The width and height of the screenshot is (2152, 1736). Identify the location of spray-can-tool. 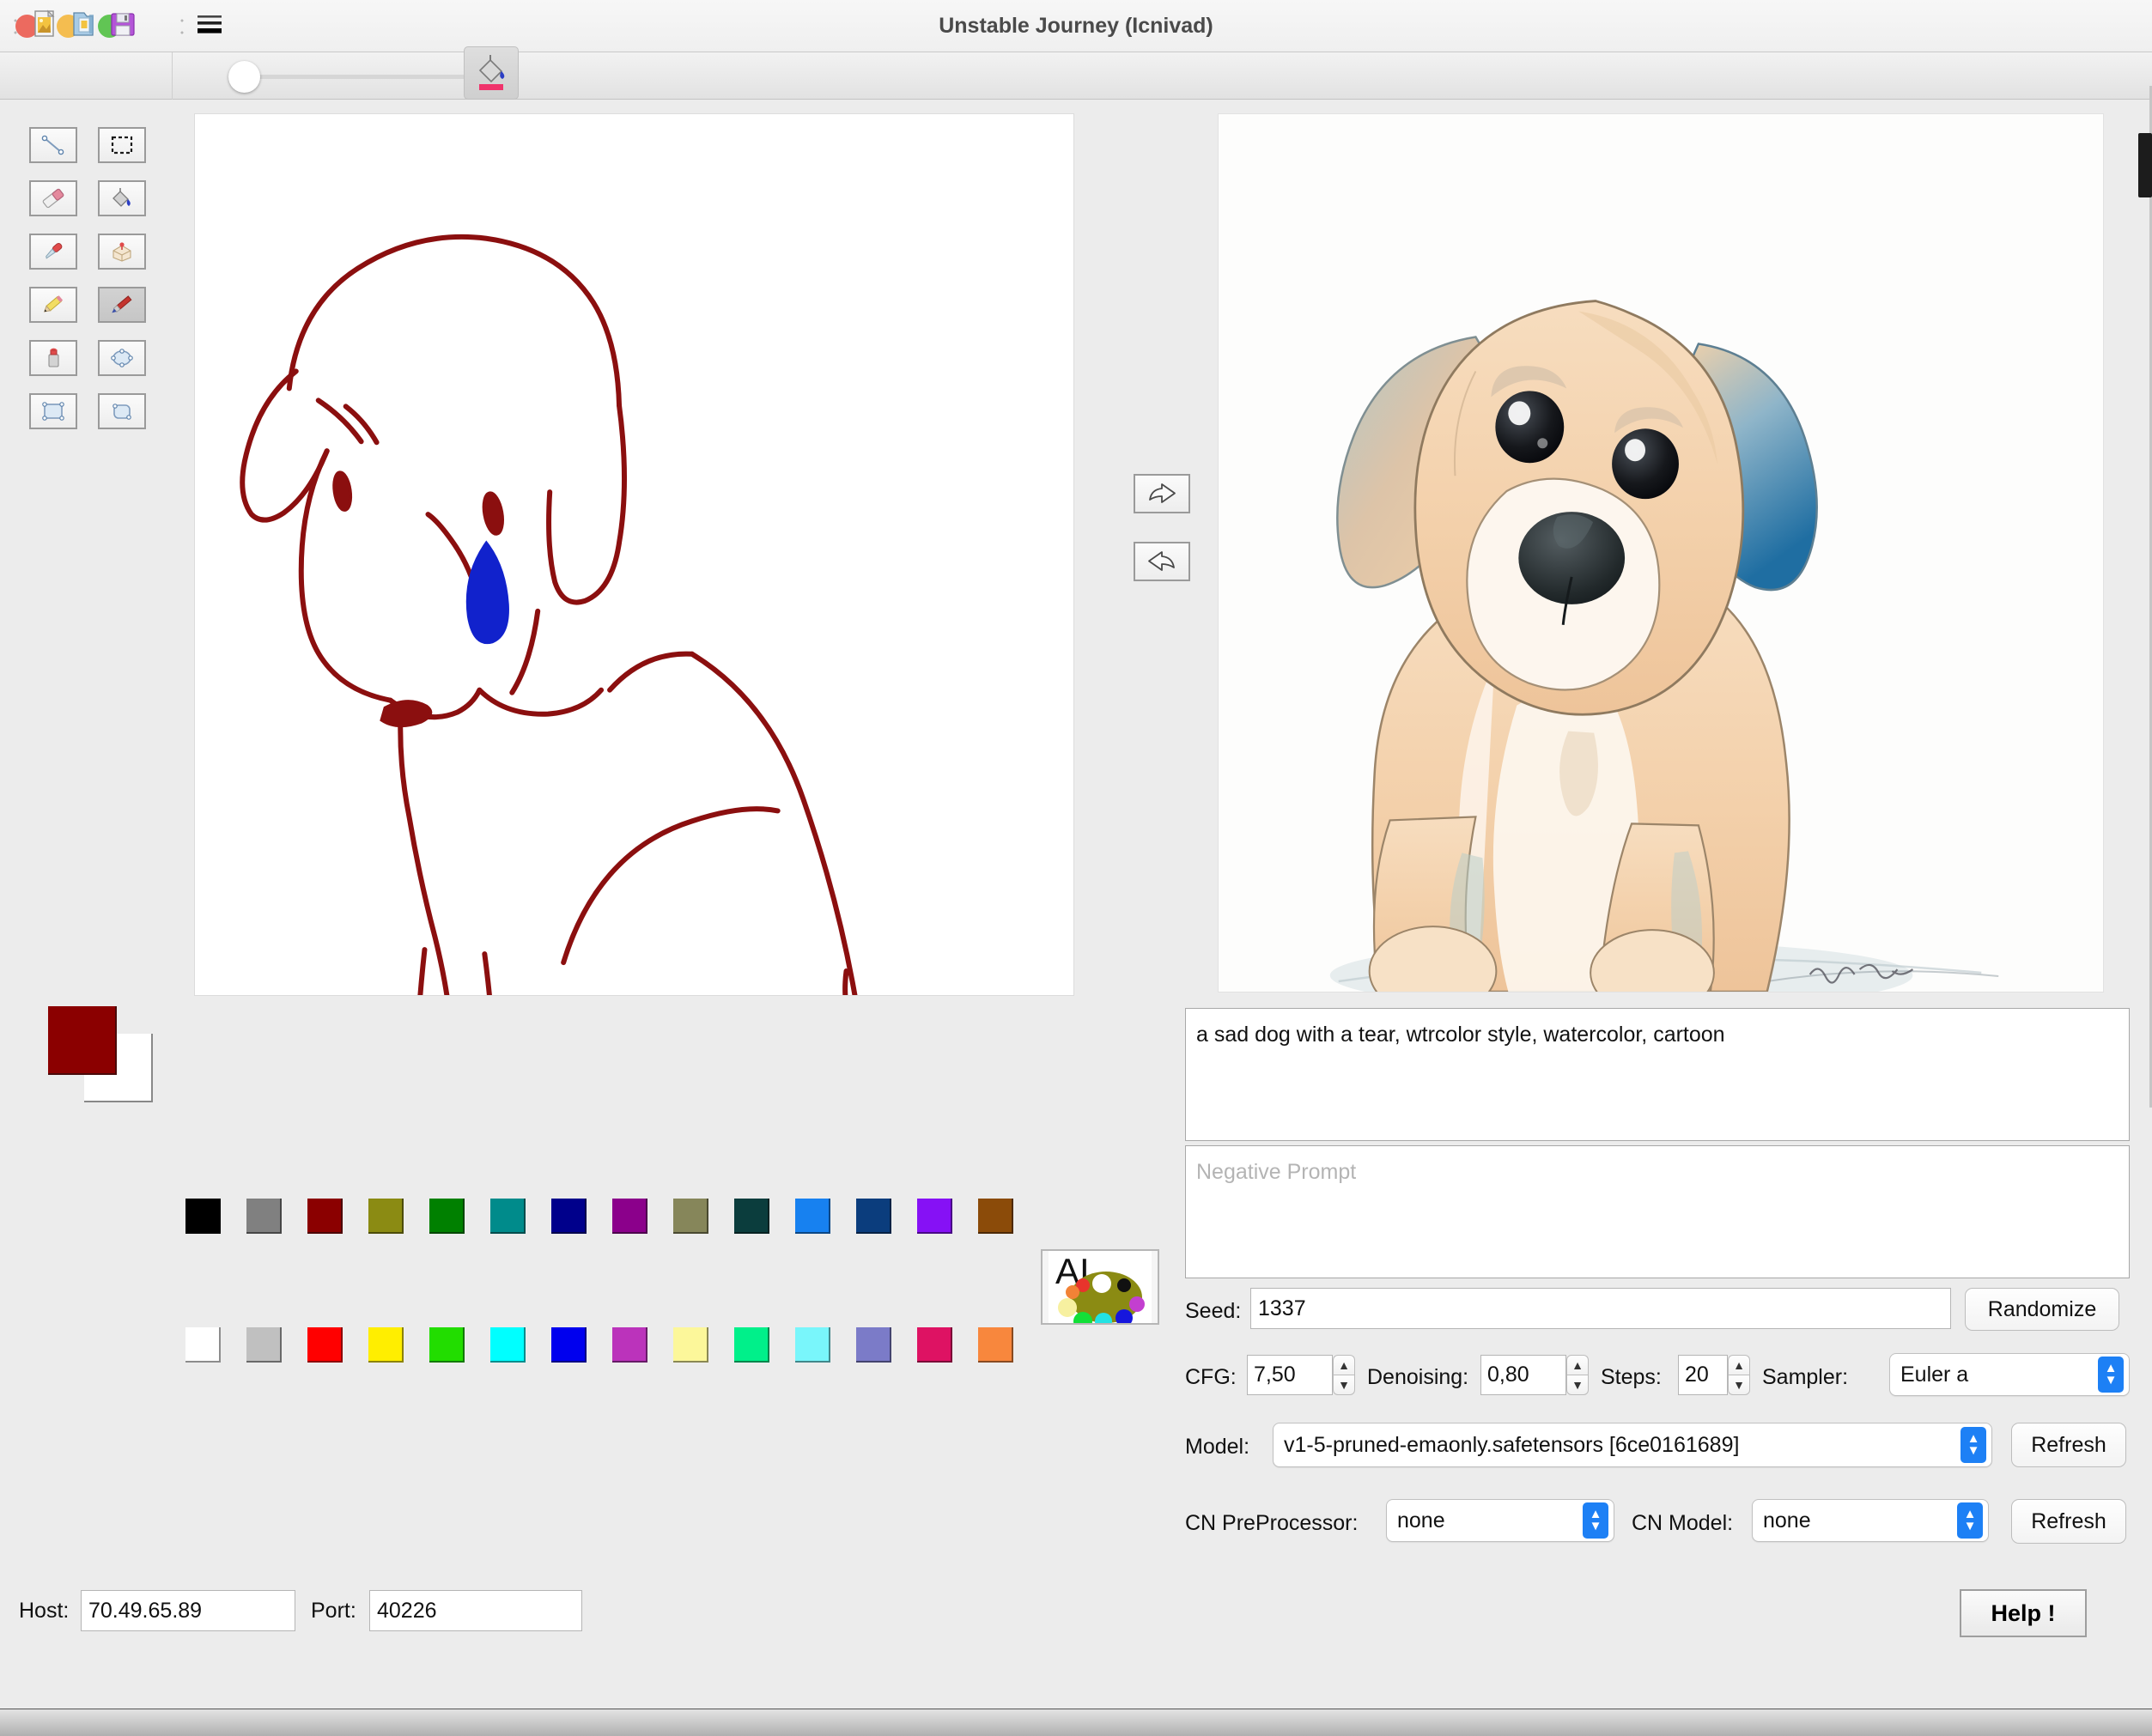
(53, 358).